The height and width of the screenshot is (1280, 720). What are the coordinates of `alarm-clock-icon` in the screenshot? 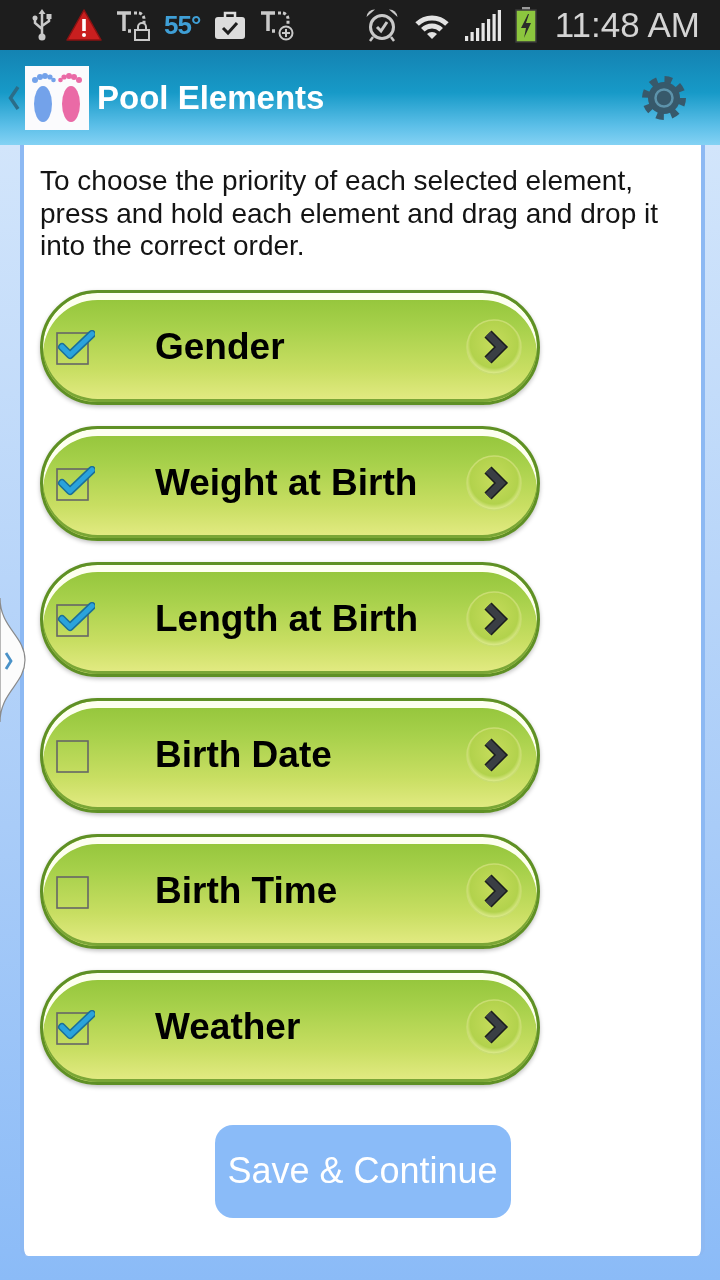 It's located at (381, 25).